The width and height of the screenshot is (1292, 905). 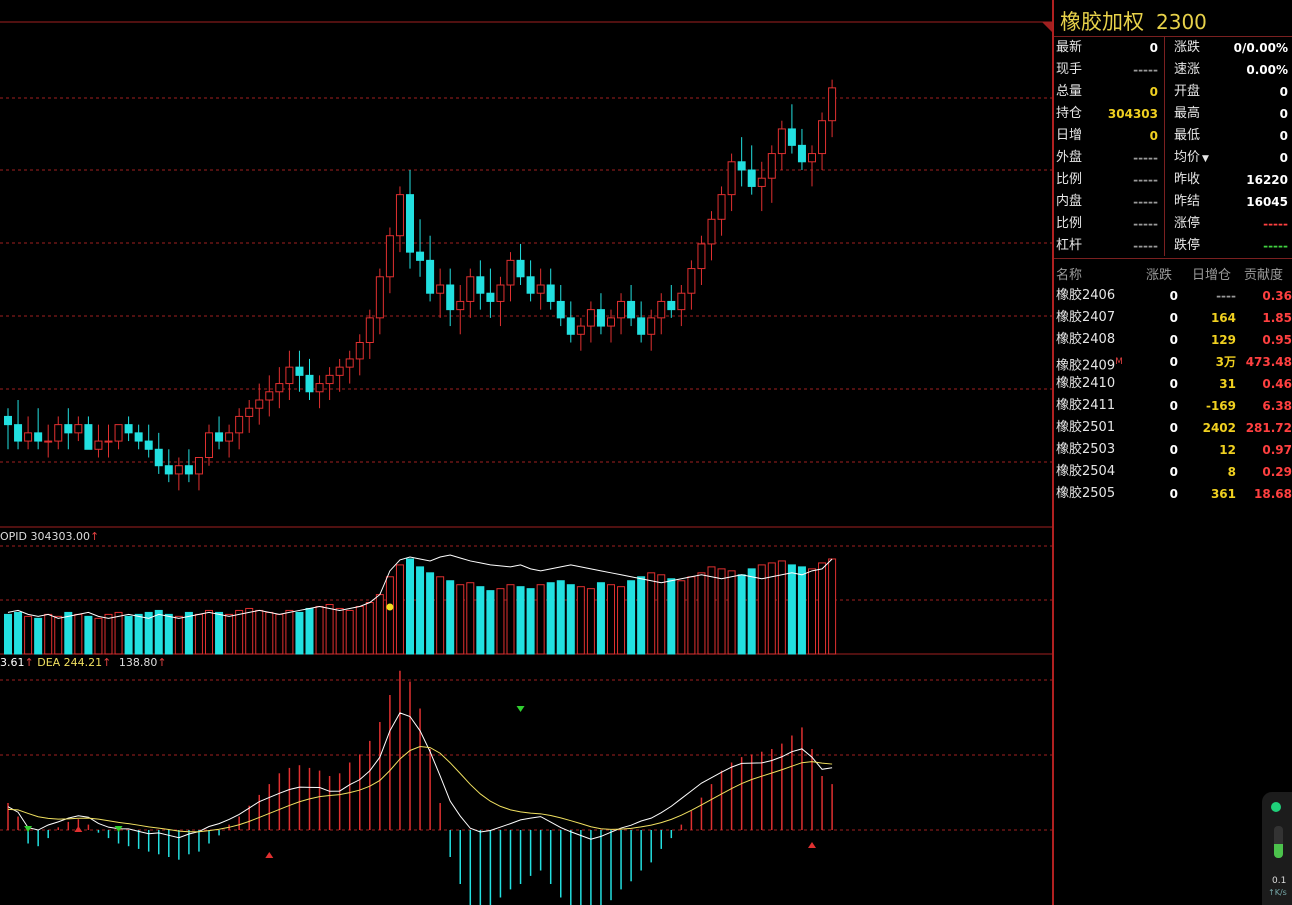 What do you see at coordinates (1069, 47) in the screenshot?
I see `quote-label: 最新` at bounding box center [1069, 47].